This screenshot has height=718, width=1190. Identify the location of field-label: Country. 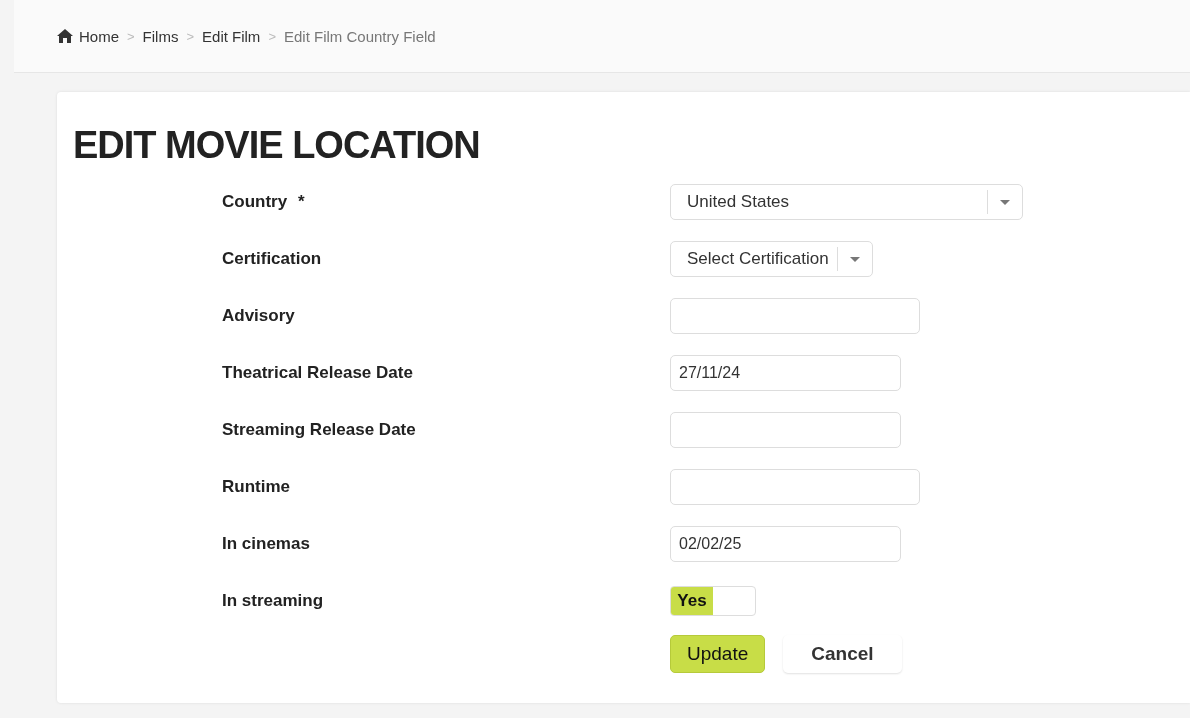
(255, 201).